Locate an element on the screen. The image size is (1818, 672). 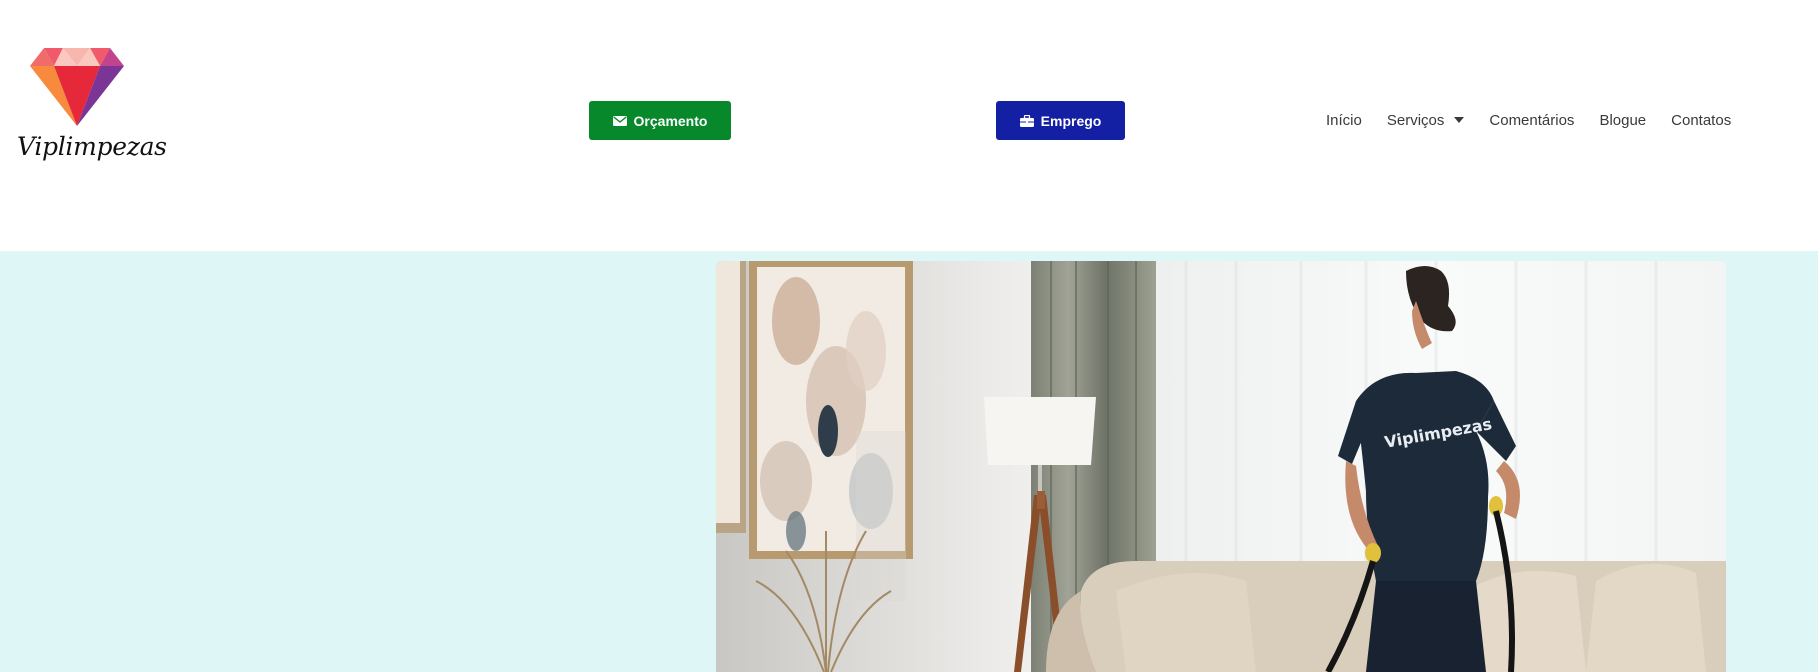
nav-item-servicos: Serviços is located at coordinates (1426, 120).